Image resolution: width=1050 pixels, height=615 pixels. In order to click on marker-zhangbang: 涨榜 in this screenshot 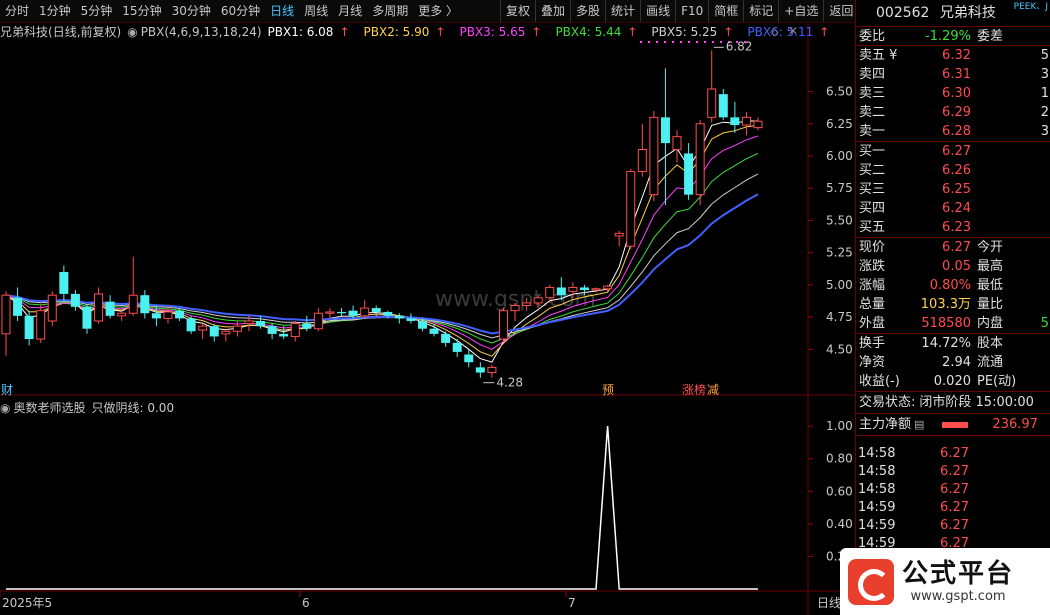, I will do `click(694, 389)`.